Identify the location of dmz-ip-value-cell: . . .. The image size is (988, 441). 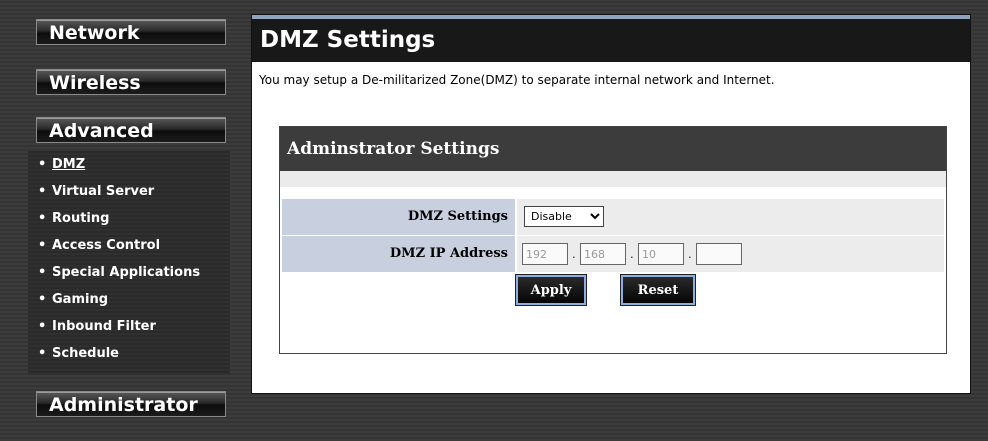
(730, 254).